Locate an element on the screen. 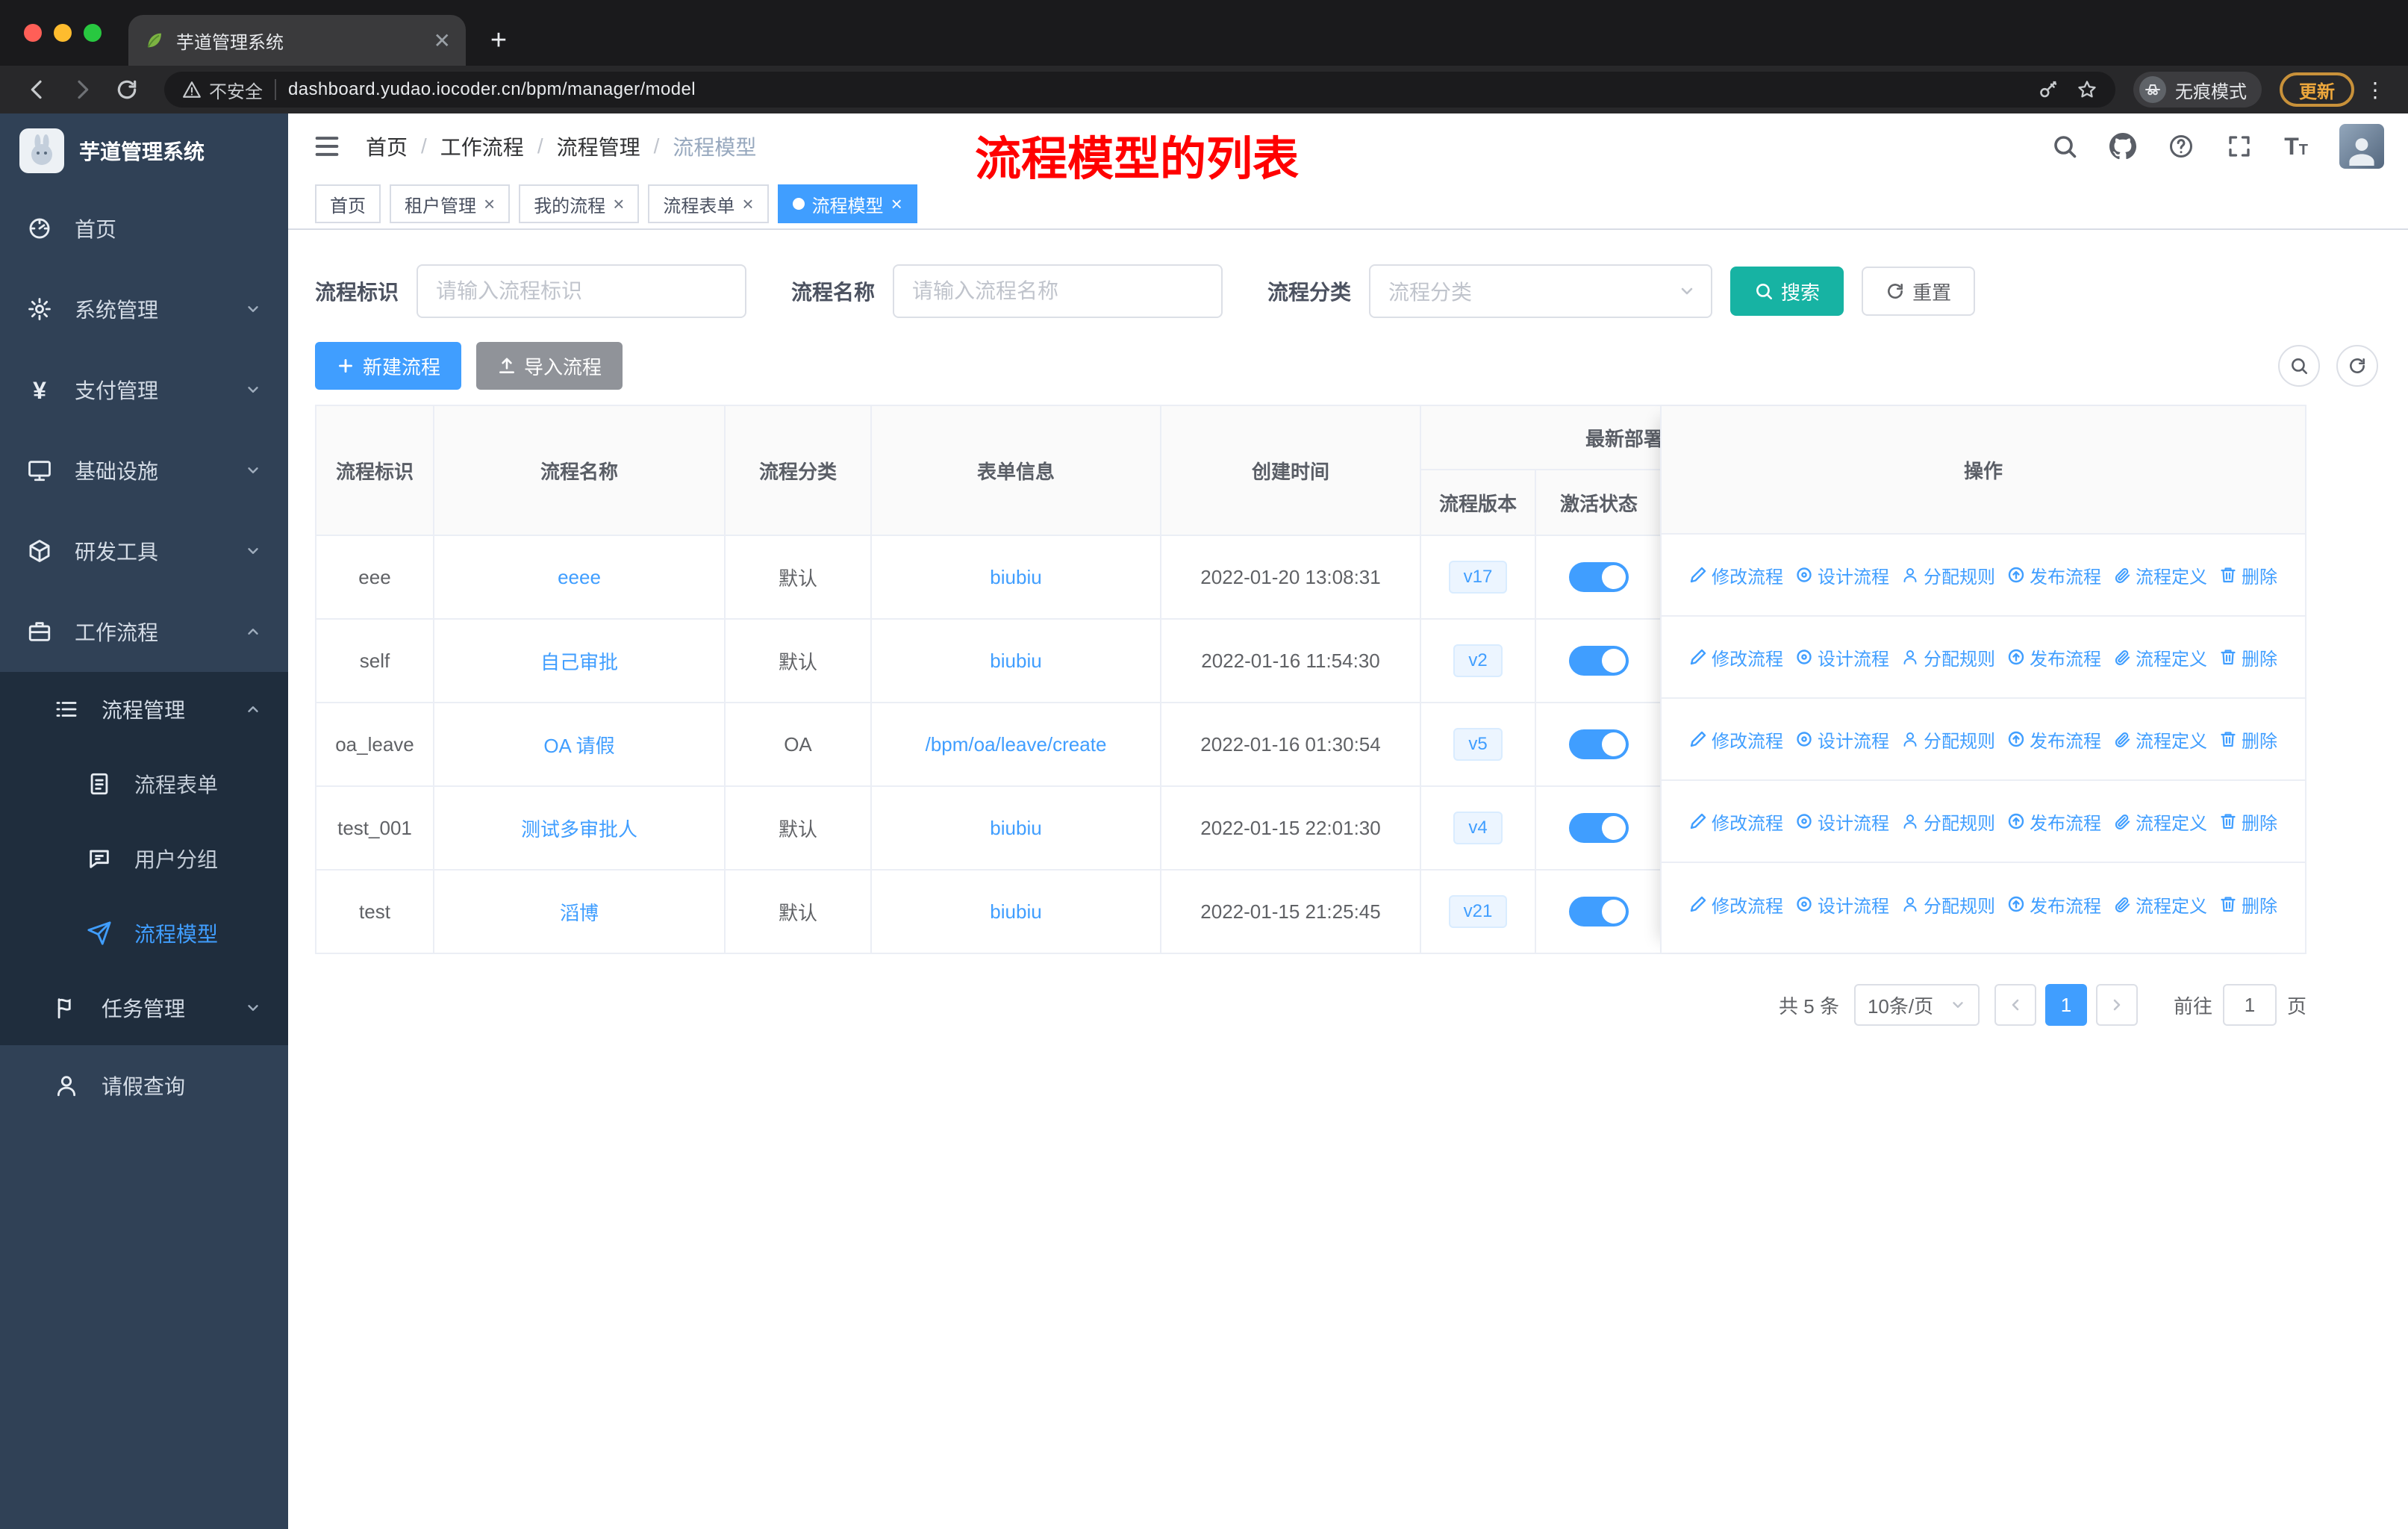  font-size-icon: TT is located at coordinates (2296, 146).